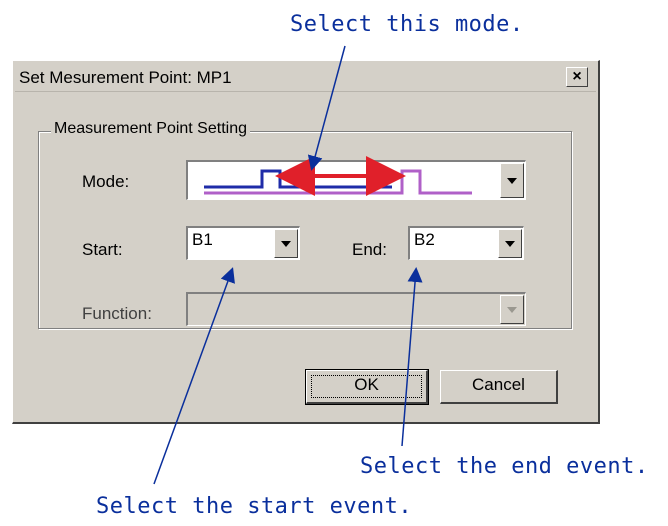 The width and height of the screenshot is (668, 526). Describe the element at coordinates (504, 466) in the screenshot. I see `annotation-select-end: Select the end event.` at that location.